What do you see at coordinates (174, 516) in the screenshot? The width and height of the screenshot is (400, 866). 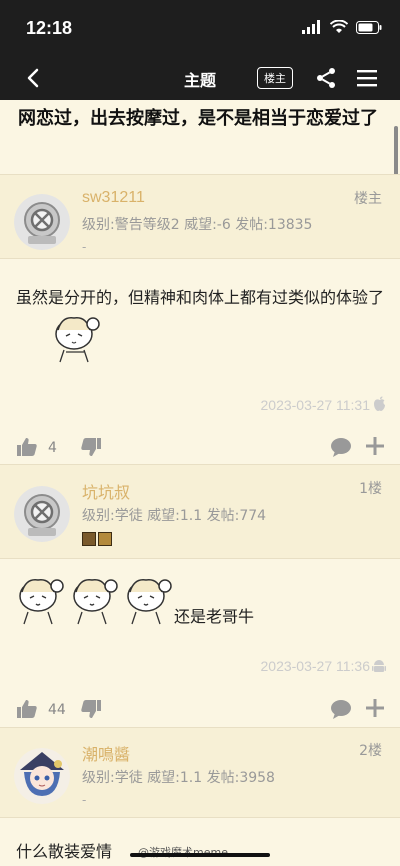 I see `user-stats: 级别:学徒 威望:1.1 发帖:774` at bounding box center [174, 516].